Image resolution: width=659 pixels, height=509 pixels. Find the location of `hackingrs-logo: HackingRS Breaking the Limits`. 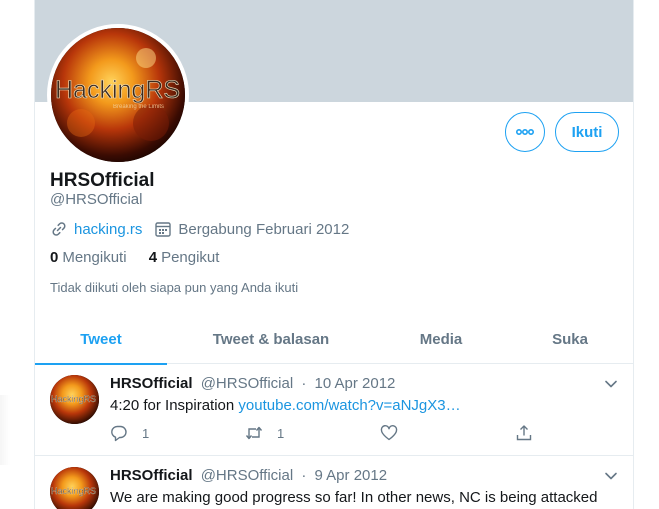

hackingrs-logo: HackingRS Breaking the Limits is located at coordinates (118, 95).